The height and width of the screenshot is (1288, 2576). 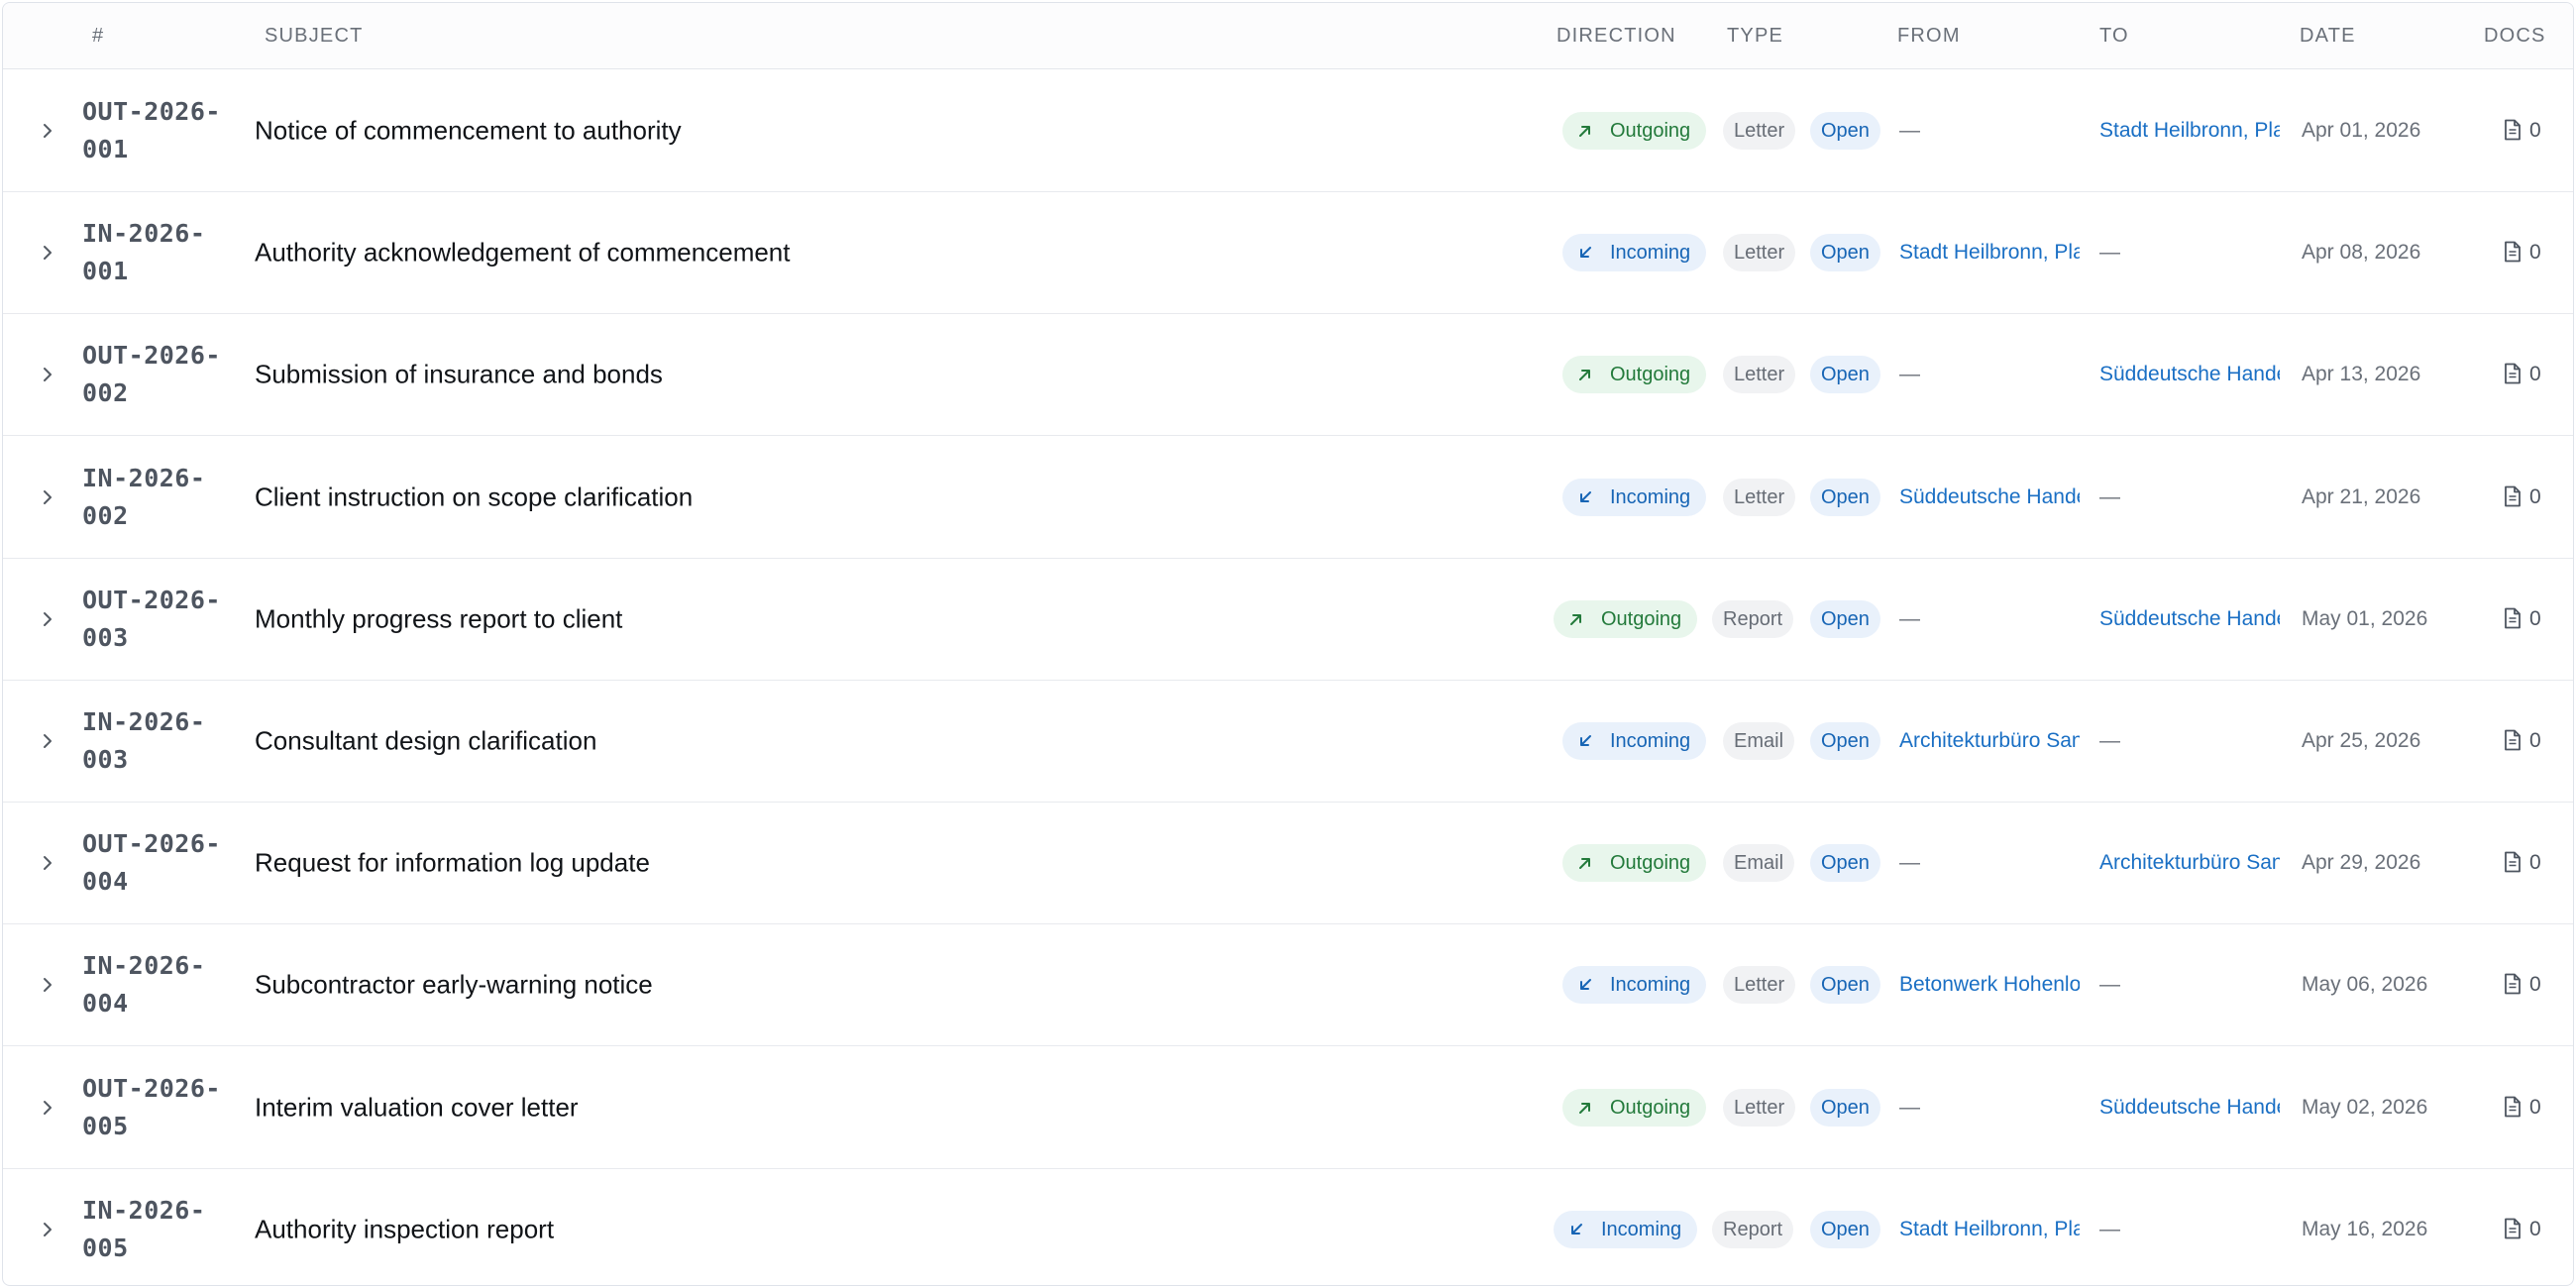 I want to click on from-party: Architekturbüro San, so click(x=1989, y=741).